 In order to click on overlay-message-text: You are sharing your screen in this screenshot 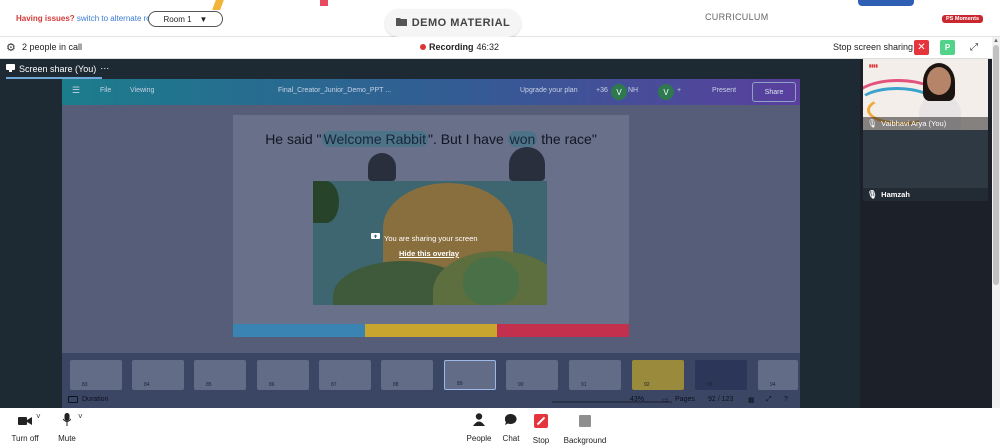, I will do `click(431, 238)`.